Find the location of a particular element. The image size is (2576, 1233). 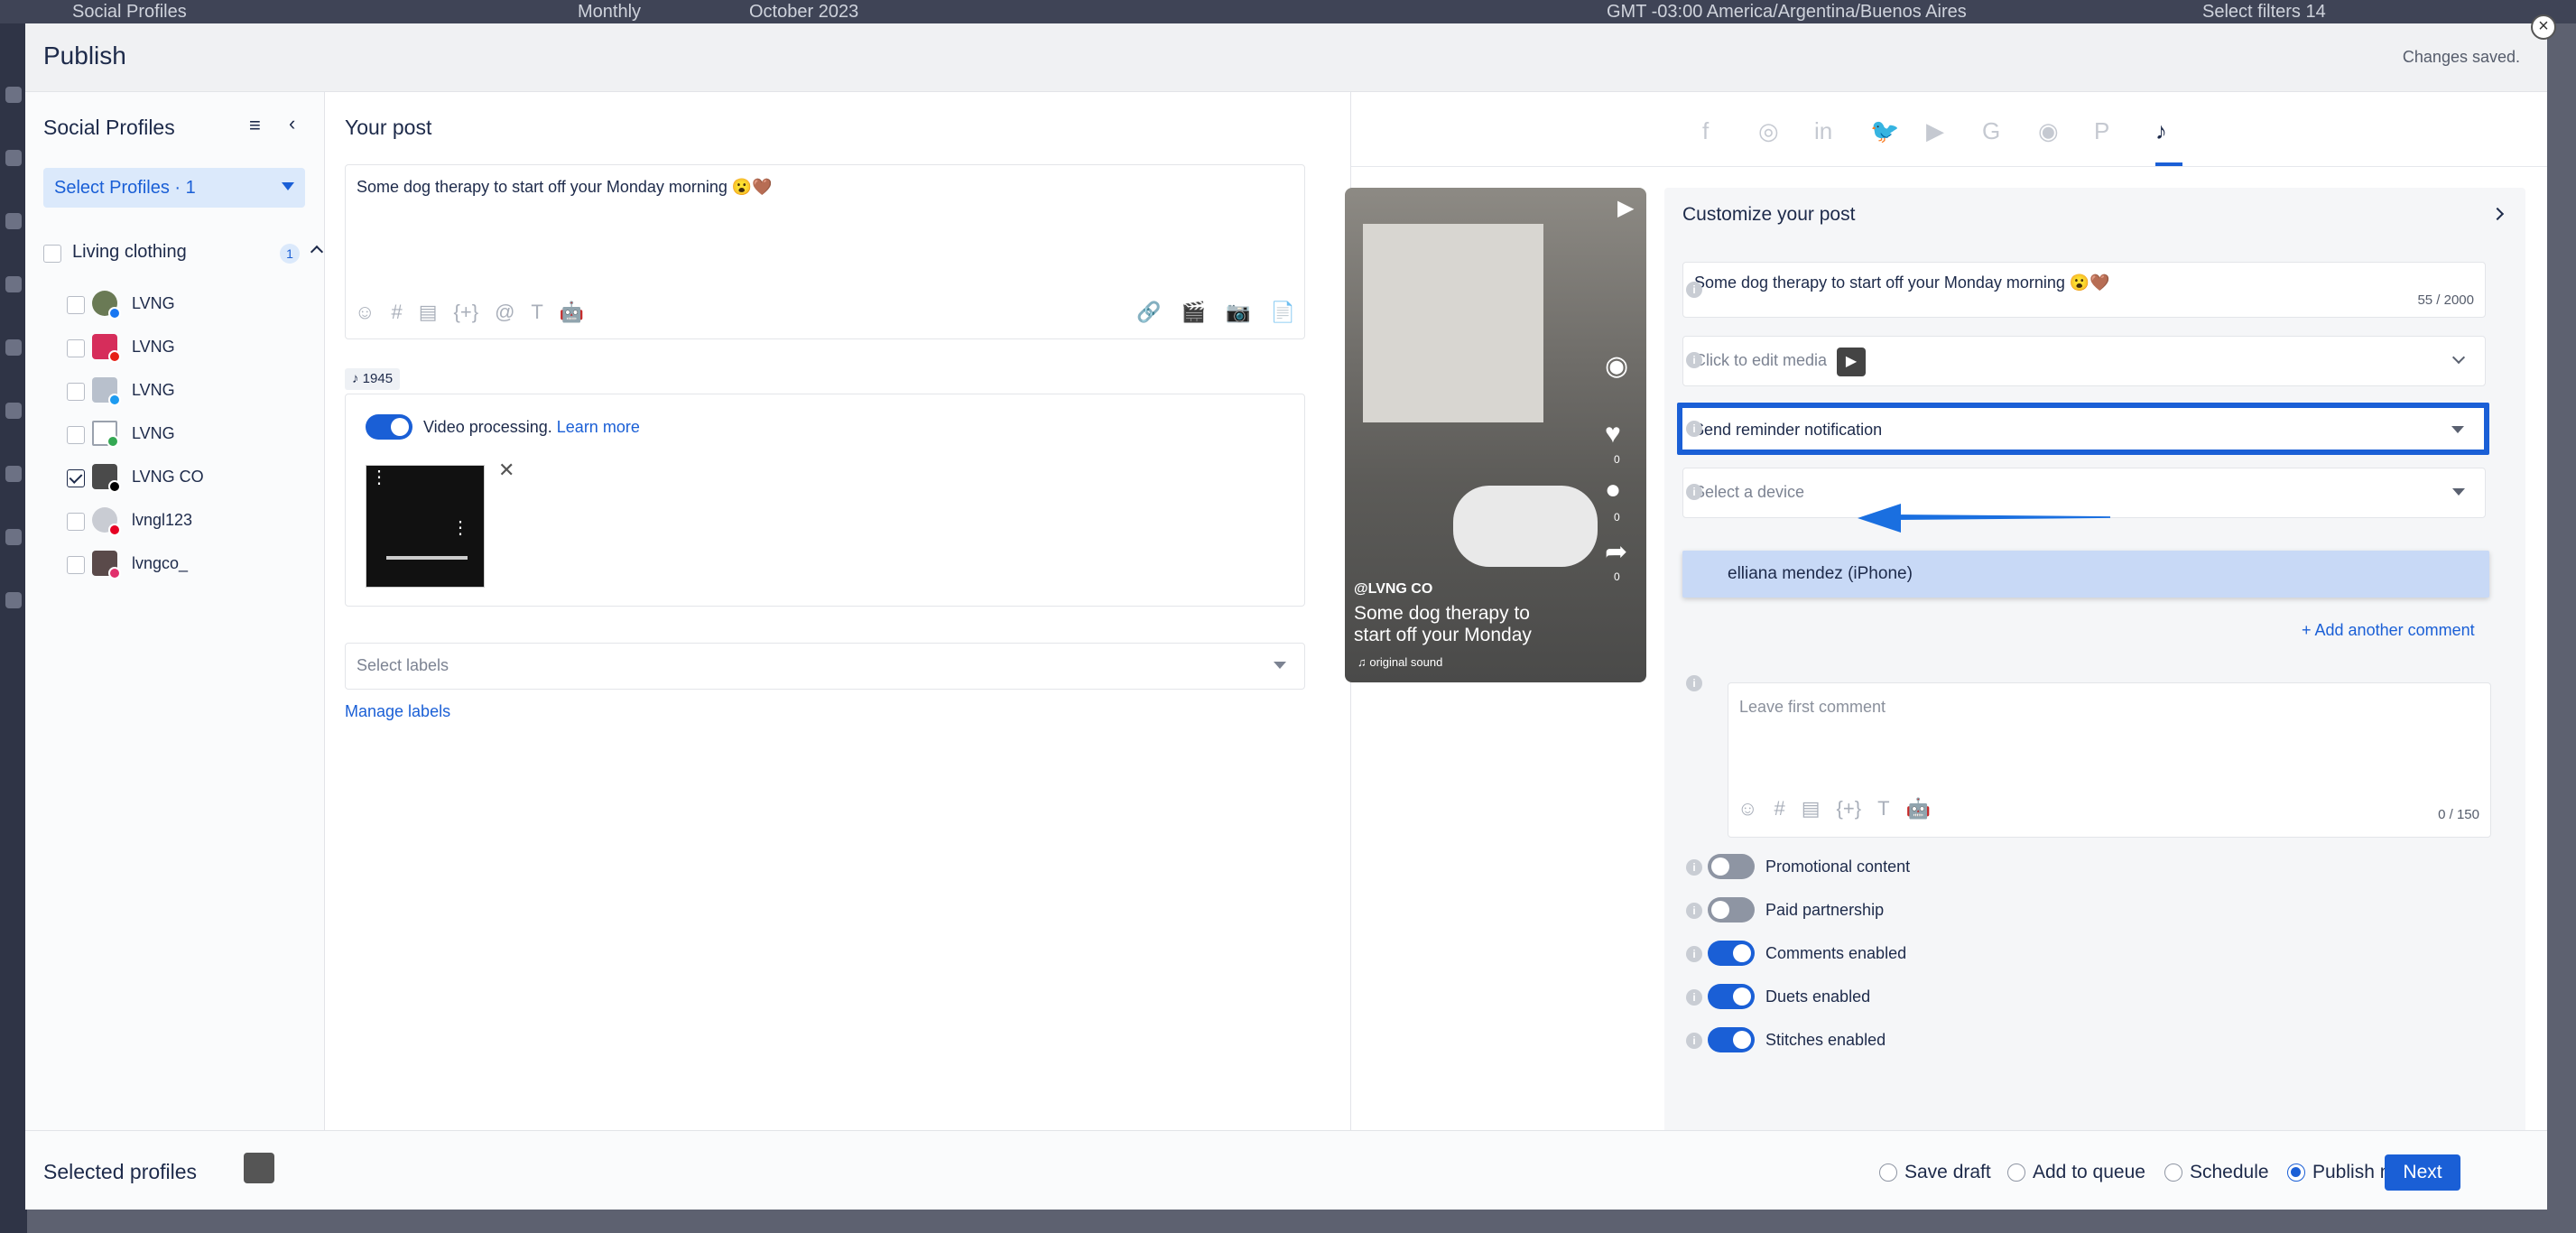

chevron-down-icon is located at coordinates (2458, 357).